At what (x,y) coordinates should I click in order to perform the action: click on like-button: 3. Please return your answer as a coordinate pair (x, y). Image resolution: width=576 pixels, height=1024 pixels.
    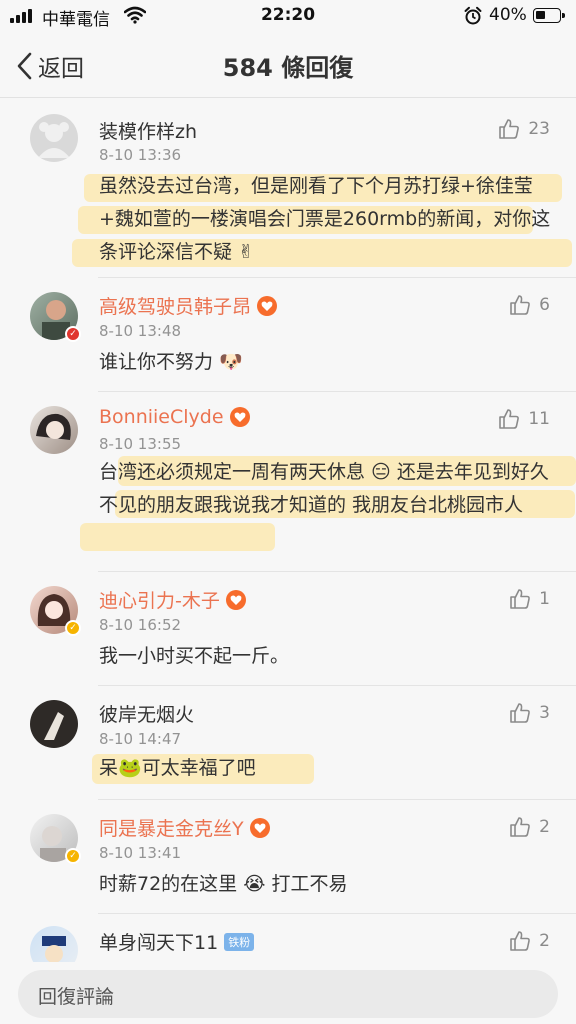
    Looking at the image, I should click on (529, 713).